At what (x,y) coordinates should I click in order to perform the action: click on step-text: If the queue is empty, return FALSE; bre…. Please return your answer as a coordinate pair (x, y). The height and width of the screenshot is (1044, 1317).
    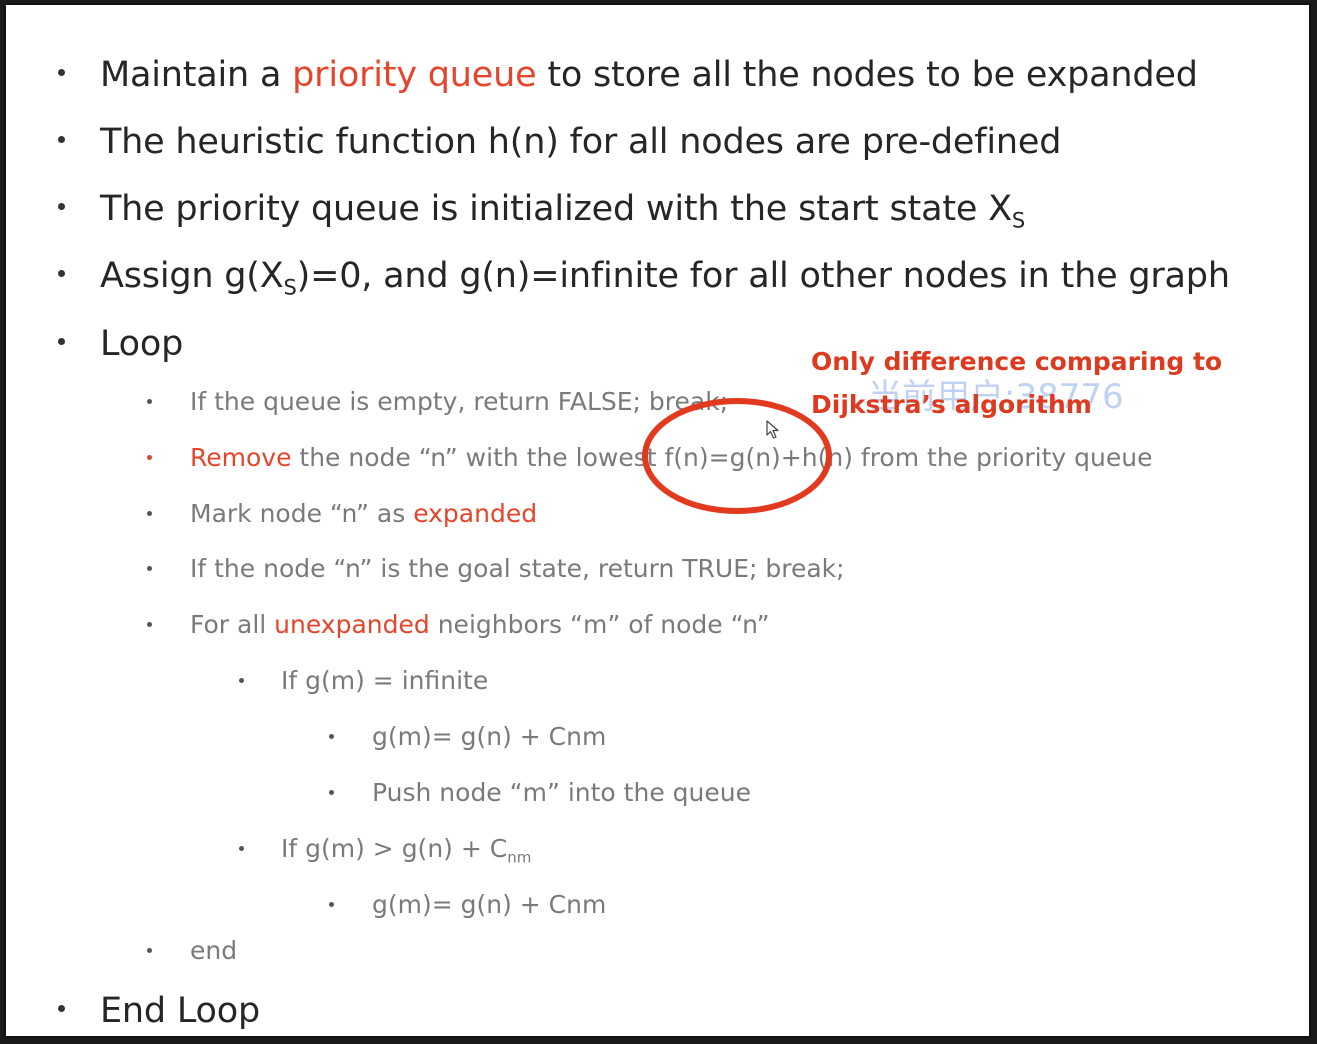
    Looking at the image, I should click on (459, 401).